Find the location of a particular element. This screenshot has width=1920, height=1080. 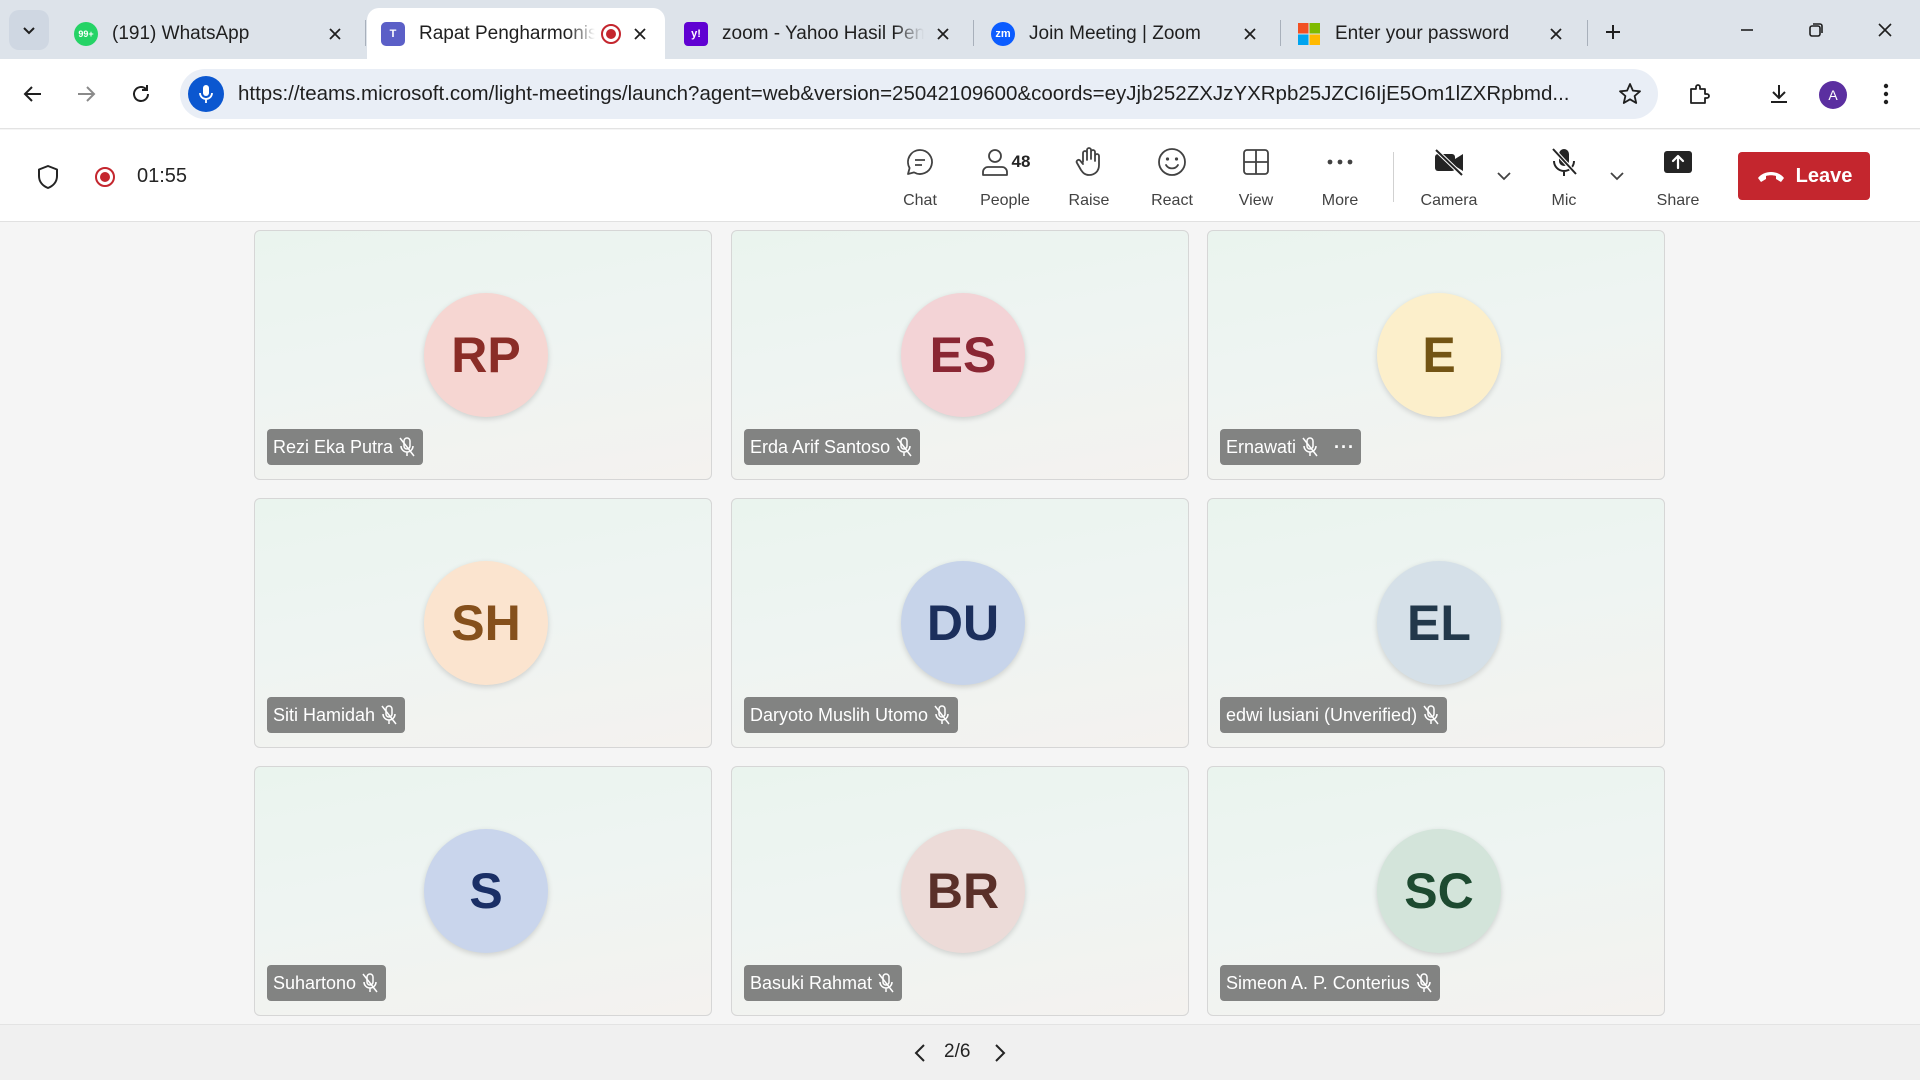

profile-avatar: A is located at coordinates (1833, 95).